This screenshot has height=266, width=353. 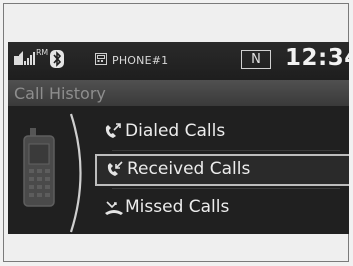 What do you see at coordinates (178, 61) in the screenshot?
I see `status-bar: RM PHONE#1 N 12:34` at bounding box center [178, 61].